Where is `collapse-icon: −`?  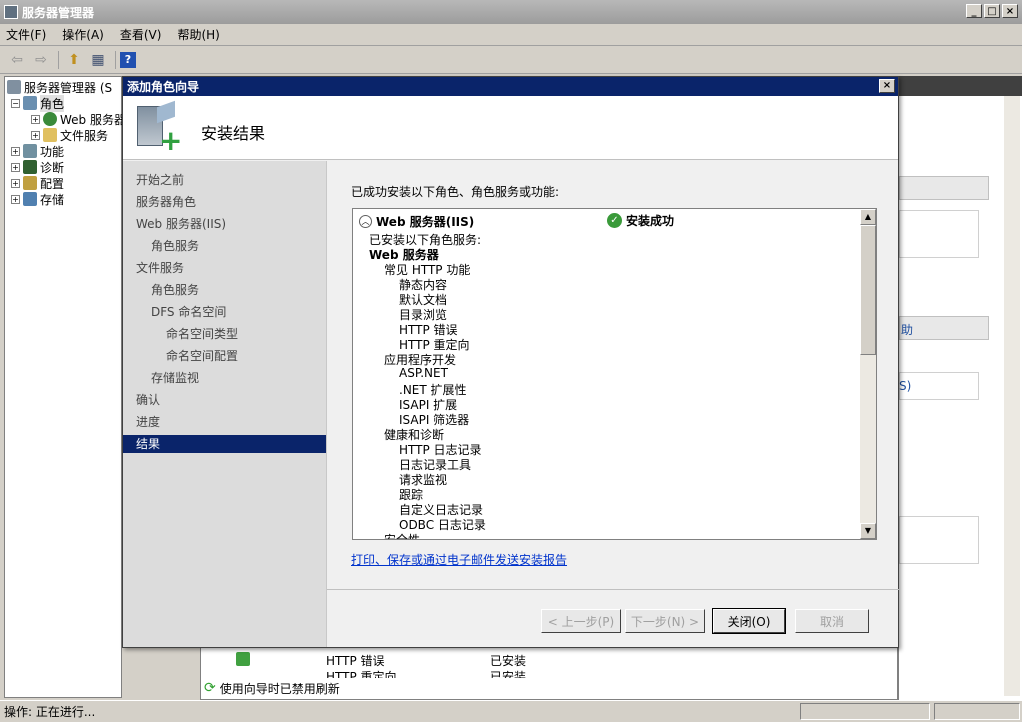 collapse-icon: − is located at coordinates (15, 103).